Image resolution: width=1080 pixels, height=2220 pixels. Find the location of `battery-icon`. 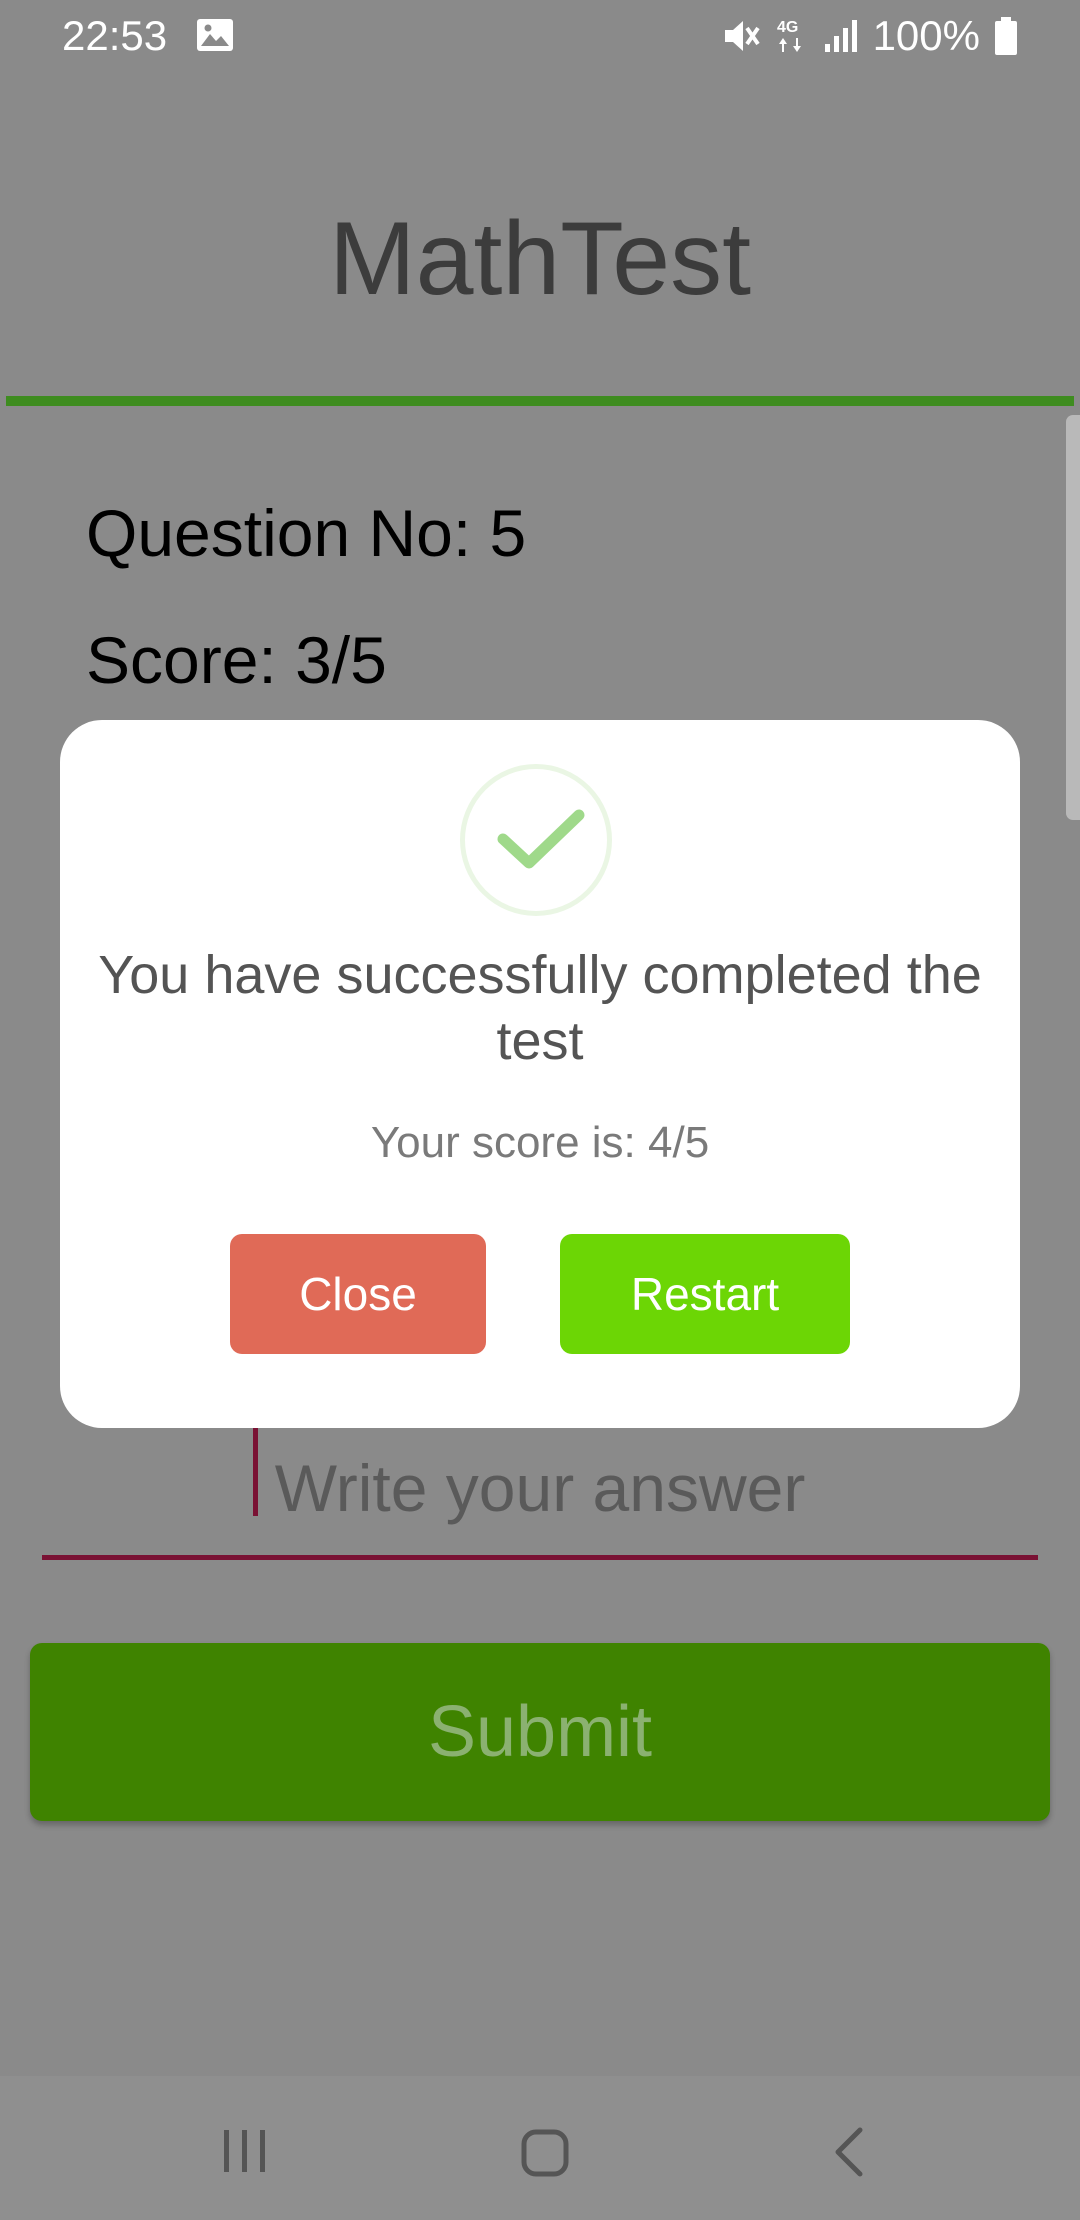

battery-icon is located at coordinates (1006, 36).